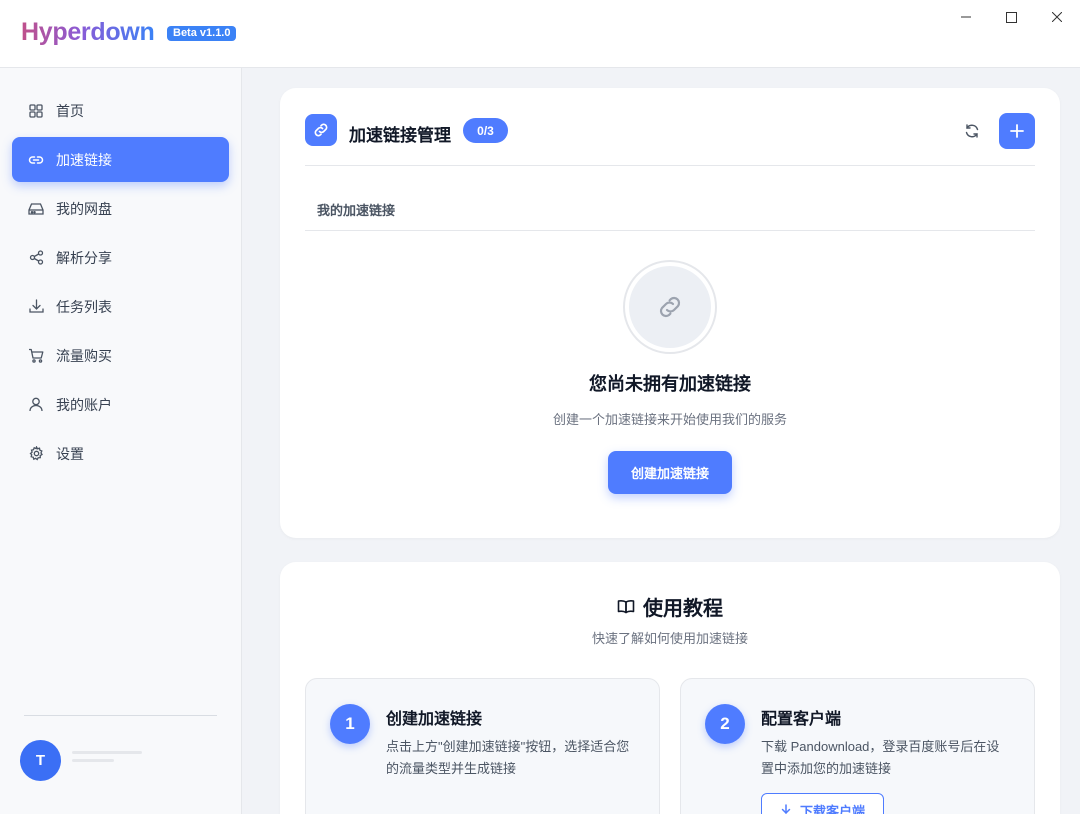 The height and width of the screenshot is (814, 1080). What do you see at coordinates (670, 472) in the screenshot?
I see `create-link-button: 创建加速链接` at bounding box center [670, 472].